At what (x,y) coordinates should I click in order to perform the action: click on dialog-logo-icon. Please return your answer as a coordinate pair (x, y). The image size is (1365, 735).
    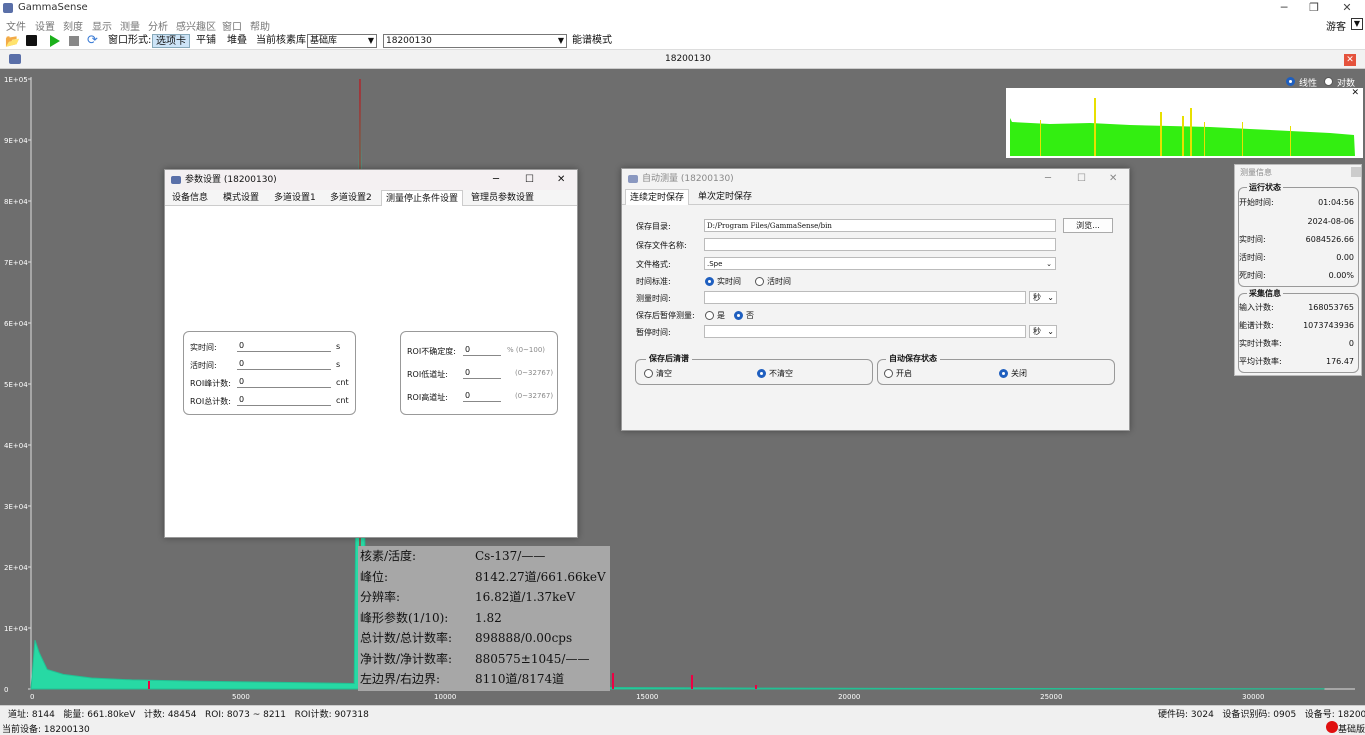
    Looking at the image, I should click on (633, 179).